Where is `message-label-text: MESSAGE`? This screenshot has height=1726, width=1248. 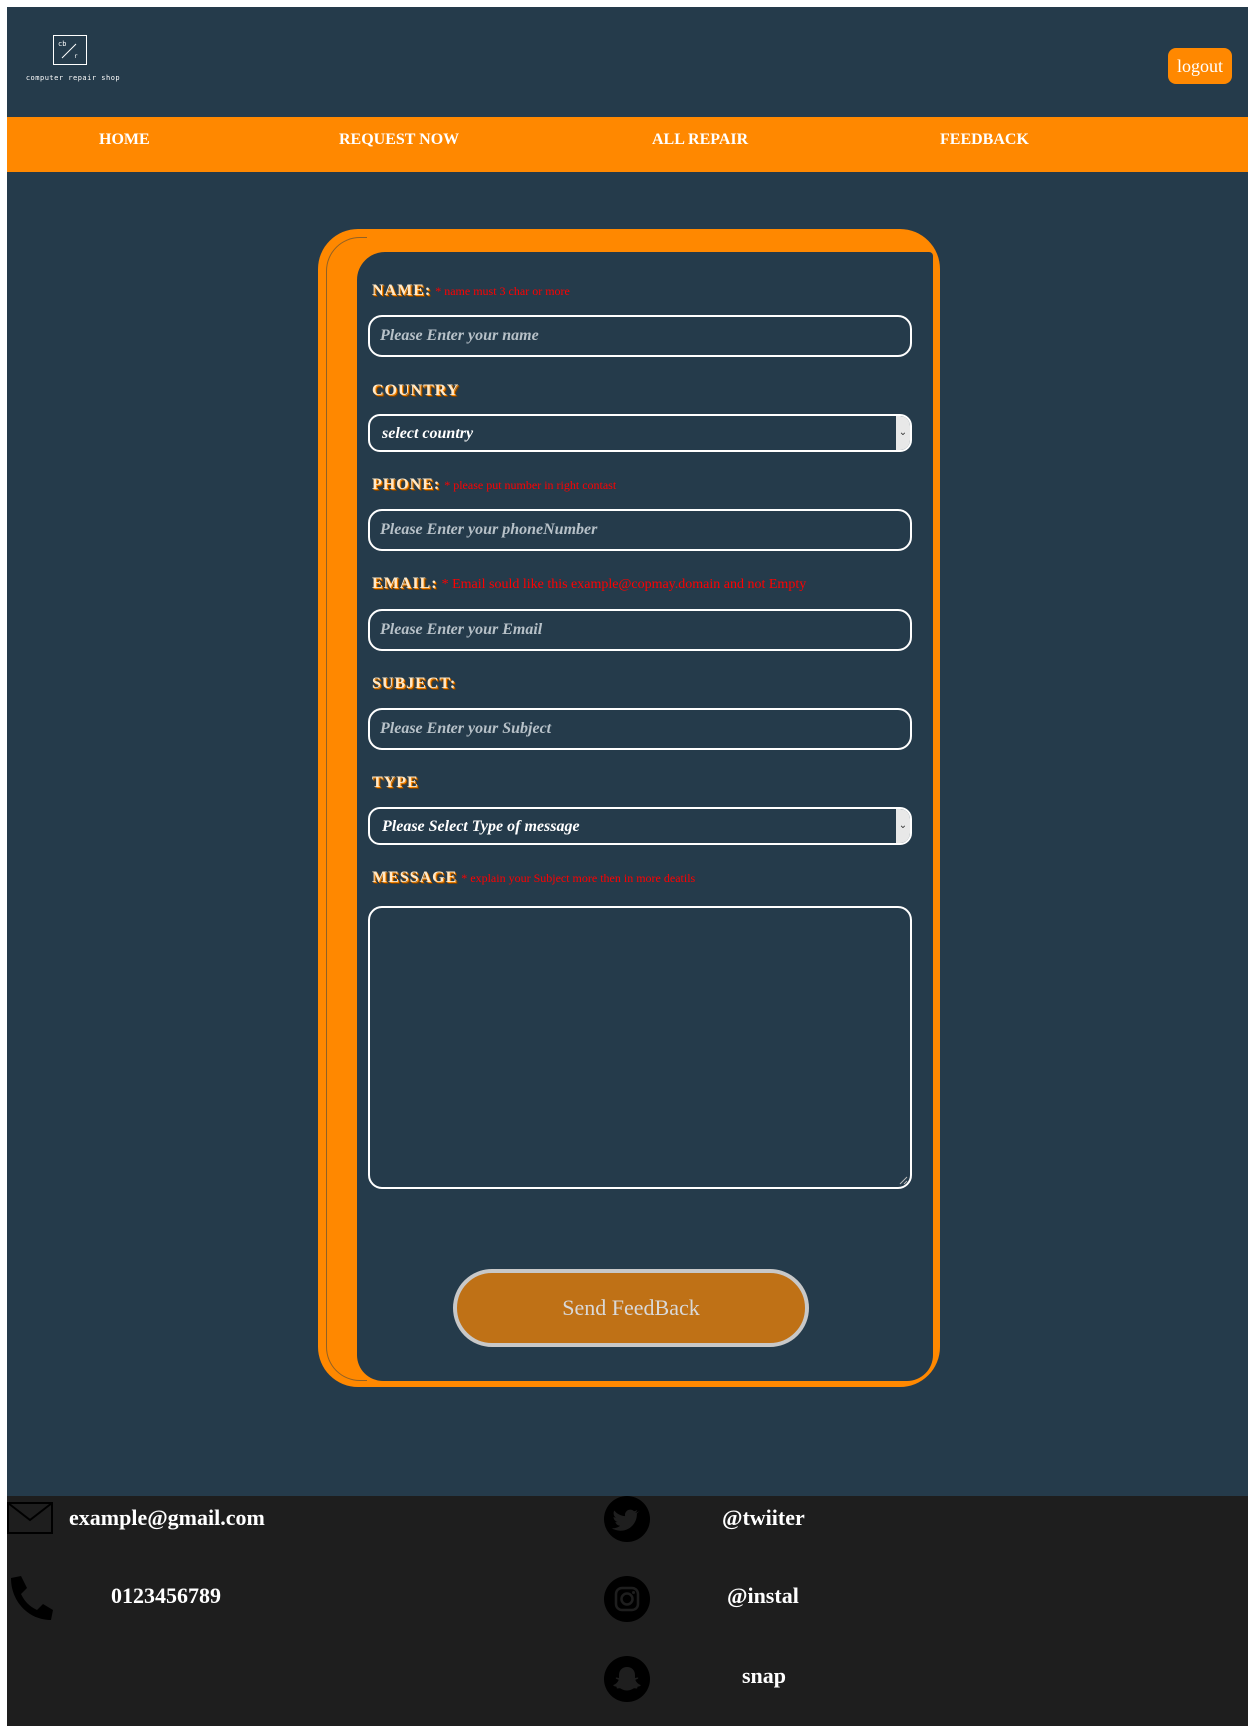 message-label-text: MESSAGE is located at coordinates (415, 877).